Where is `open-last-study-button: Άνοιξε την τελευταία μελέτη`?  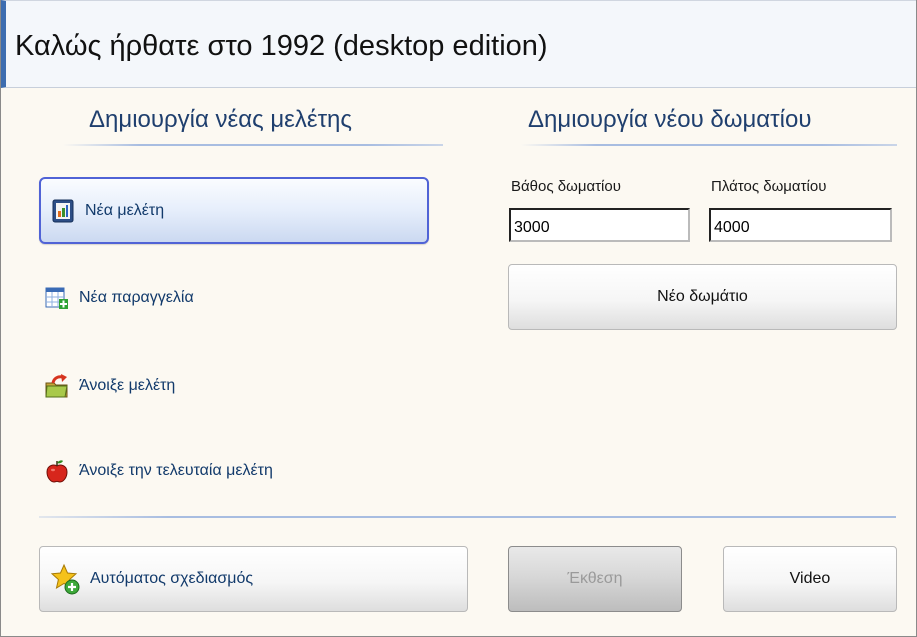 open-last-study-button: Άνοιξε την τελευταία μελέτη is located at coordinates (159, 471).